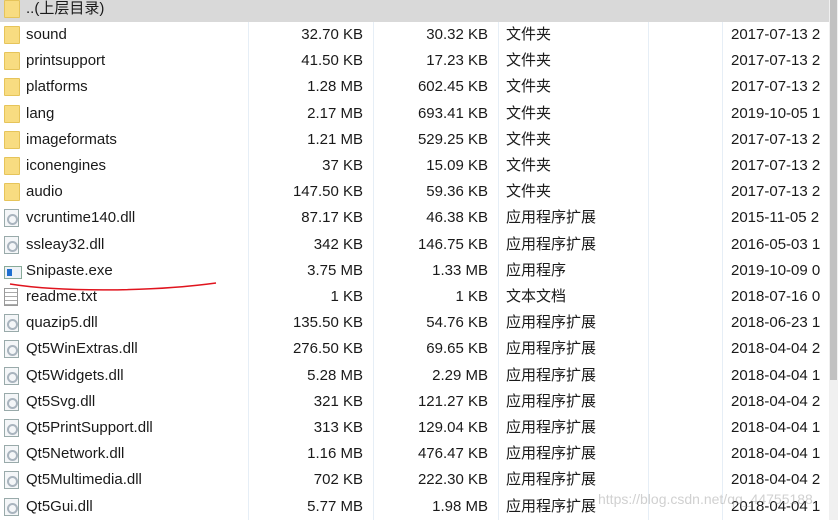 The image size is (838, 520). I want to click on packed-size: 1.98 MB, so click(460, 506).